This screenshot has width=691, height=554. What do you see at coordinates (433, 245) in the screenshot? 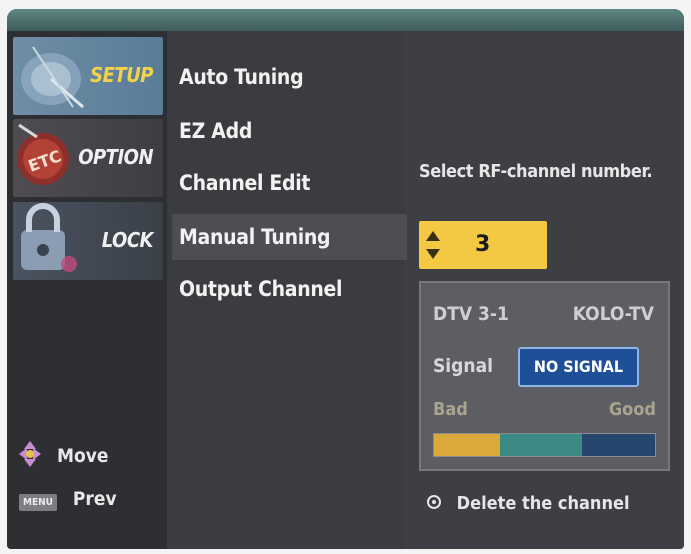
I see `up-down-arrows-icon` at bounding box center [433, 245].